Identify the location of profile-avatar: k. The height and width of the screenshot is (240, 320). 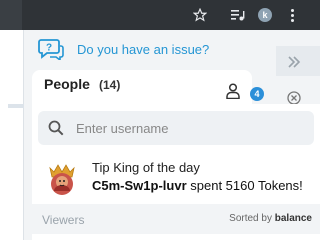
(265, 15).